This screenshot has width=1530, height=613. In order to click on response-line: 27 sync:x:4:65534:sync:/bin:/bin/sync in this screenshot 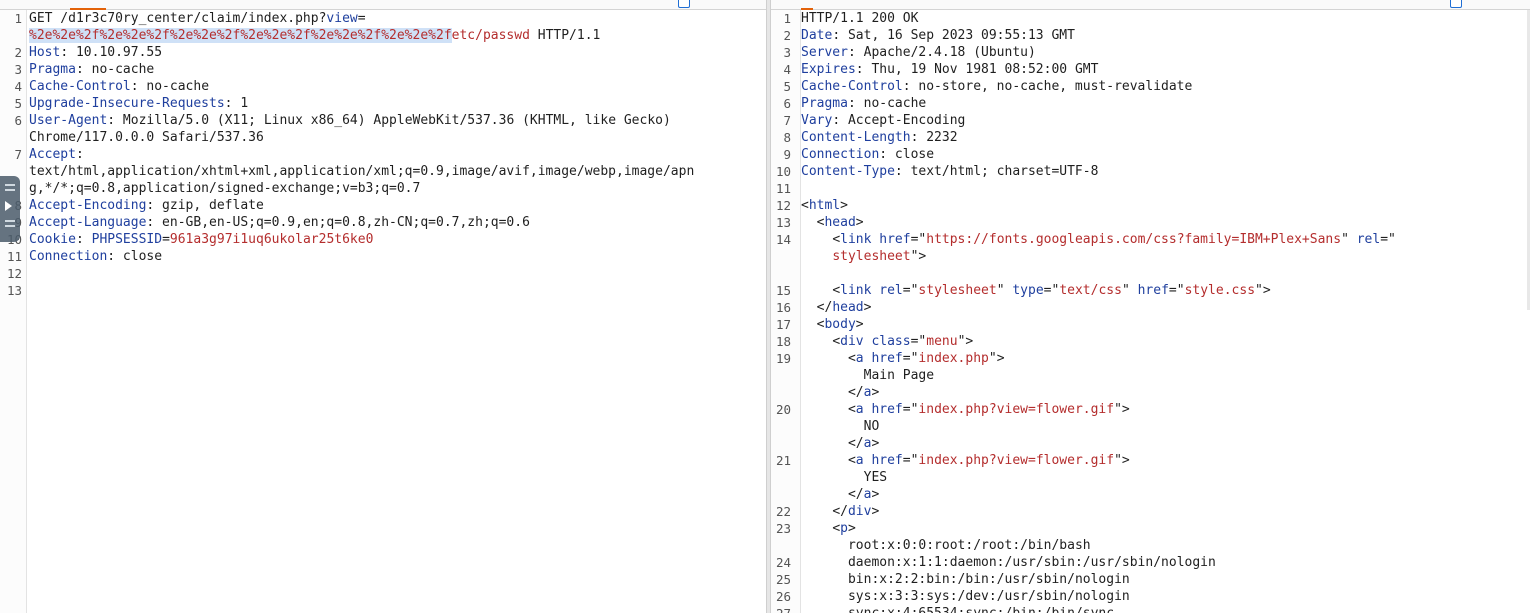, I will do `click(1150, 609)`.